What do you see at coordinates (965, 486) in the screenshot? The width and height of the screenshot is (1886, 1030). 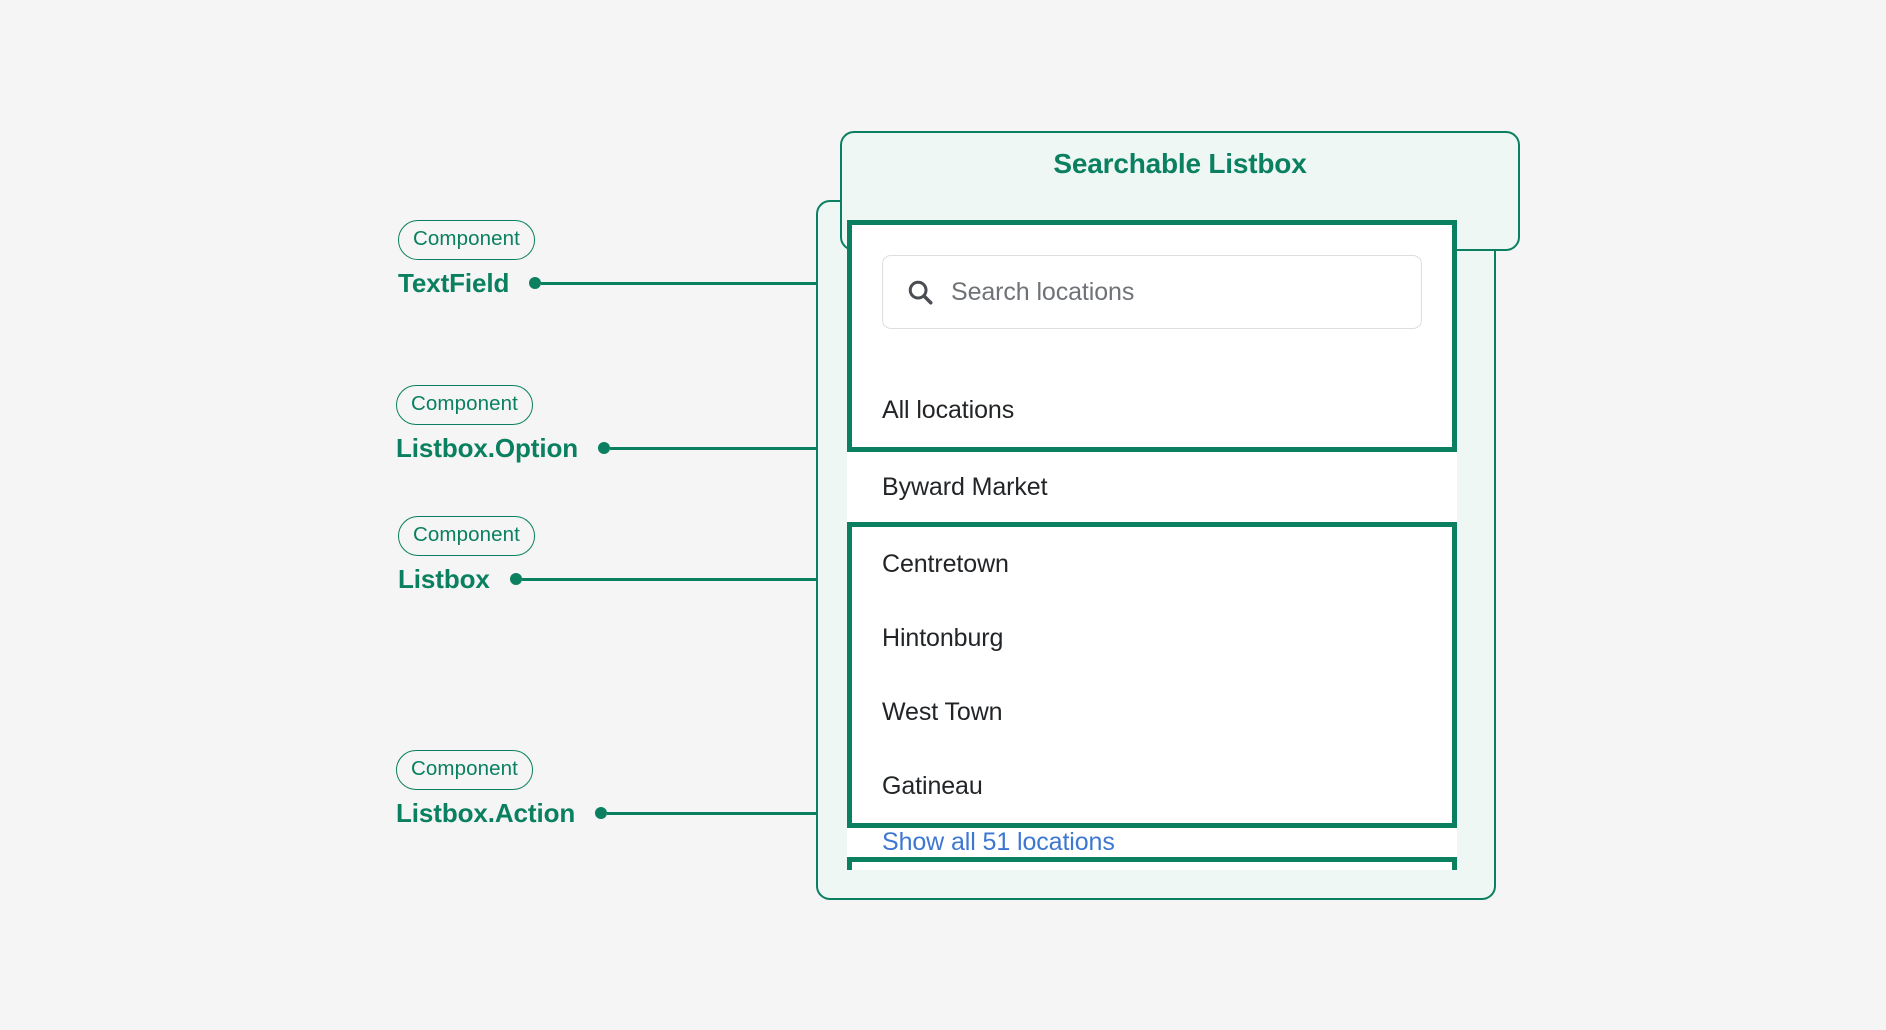 I see `list-item-label: Byward Market` at bounding box center [965, 486].